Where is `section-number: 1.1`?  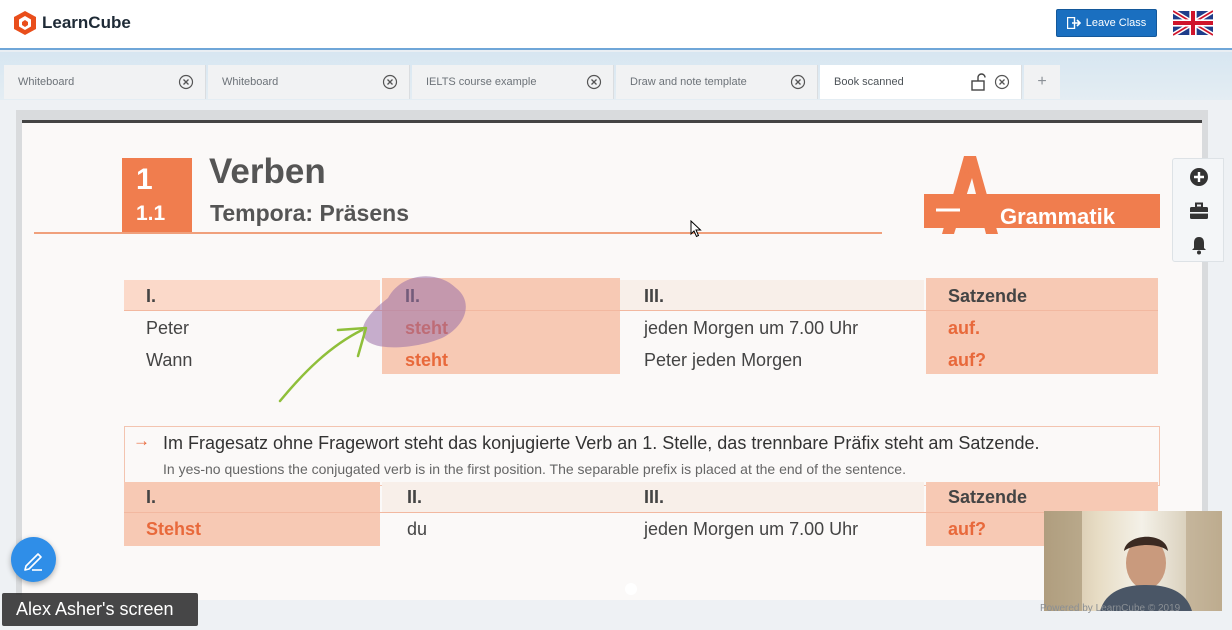 section-number: 1.1 is located at coordinates (151, 213).